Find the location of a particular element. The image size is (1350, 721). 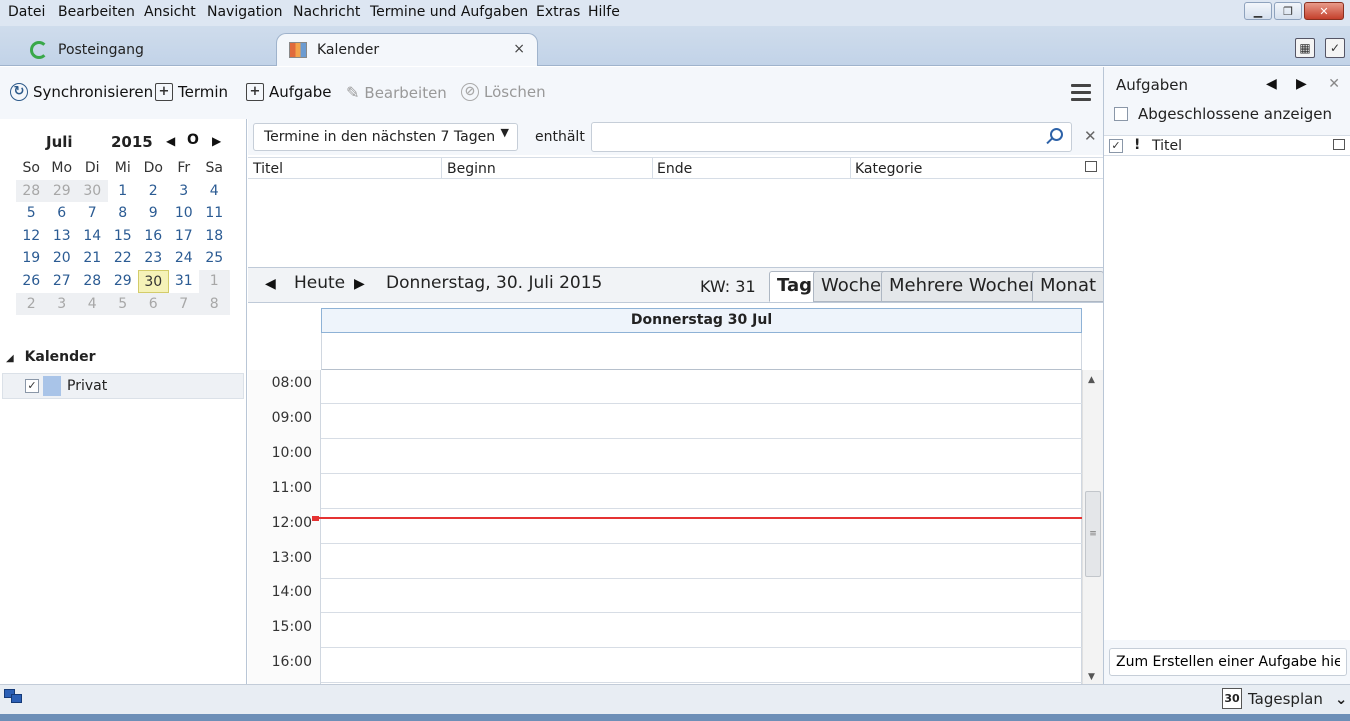

new-task-input is located at coordinates (1228, 662).